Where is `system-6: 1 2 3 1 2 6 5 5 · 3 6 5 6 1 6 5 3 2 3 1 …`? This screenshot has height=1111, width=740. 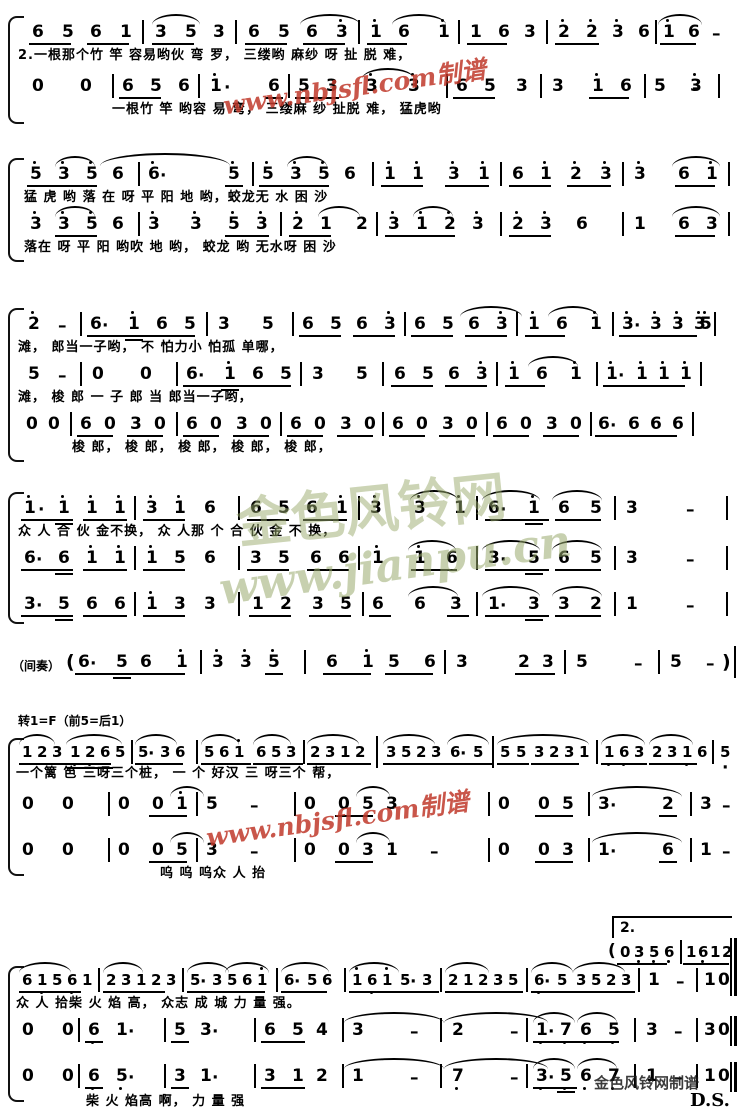
system-6: 1 2 3 1 2 6 5 5 · 3 6 5 6 1 6 5 3 2 3 1 … is located at coordinates (370, 808).